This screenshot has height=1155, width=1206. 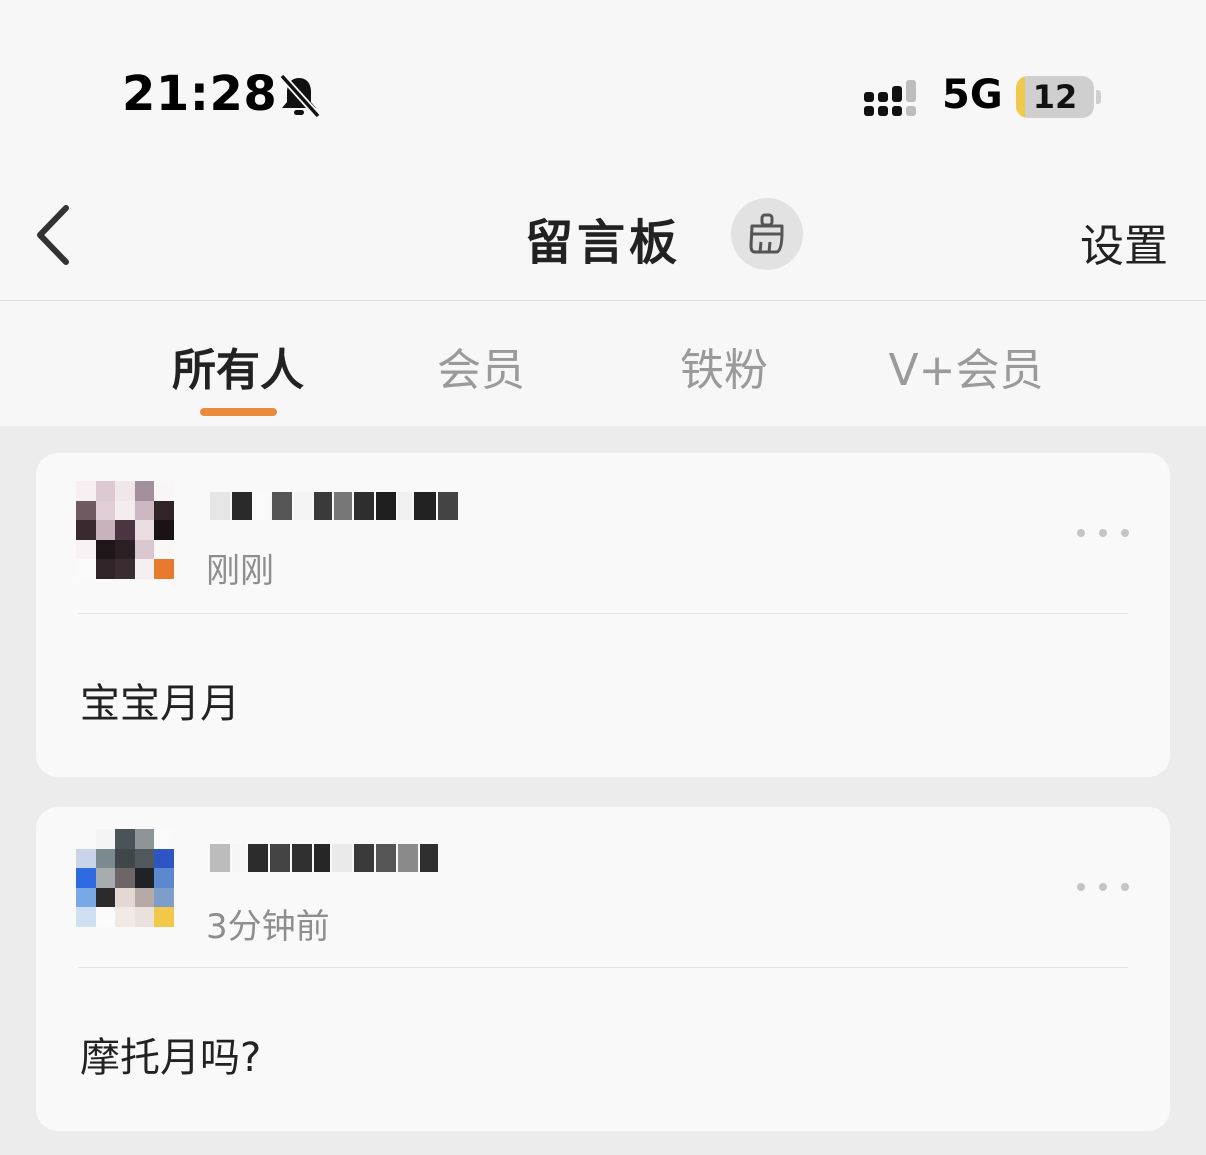 What do you see at coordinates (238, 366) in the screenshot?
I see `tab-everyone: 所有人` at bounding box center [238, 366].